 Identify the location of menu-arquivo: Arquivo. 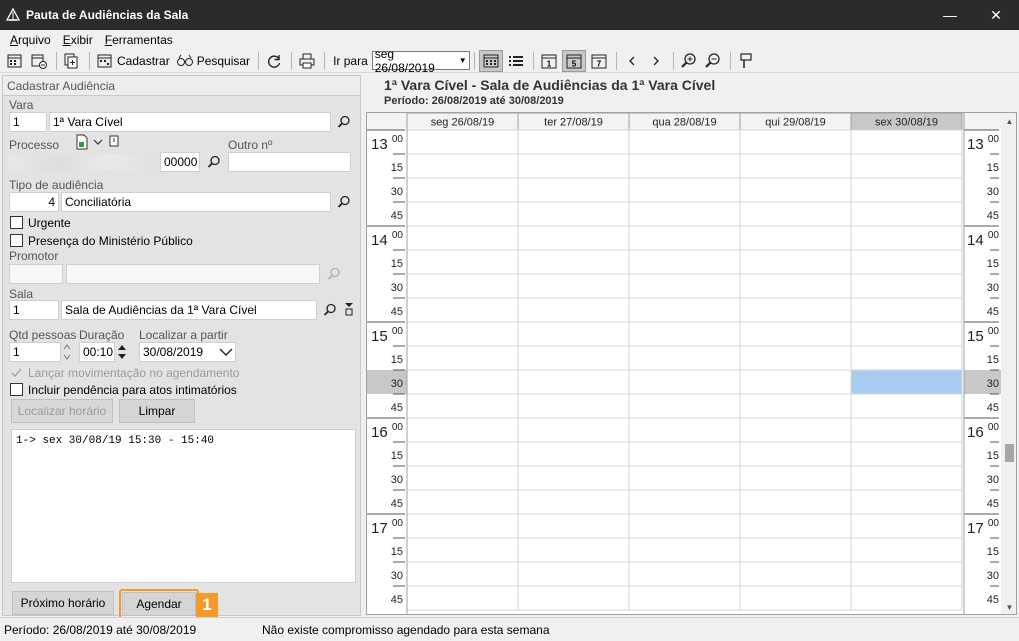
(30, 40).